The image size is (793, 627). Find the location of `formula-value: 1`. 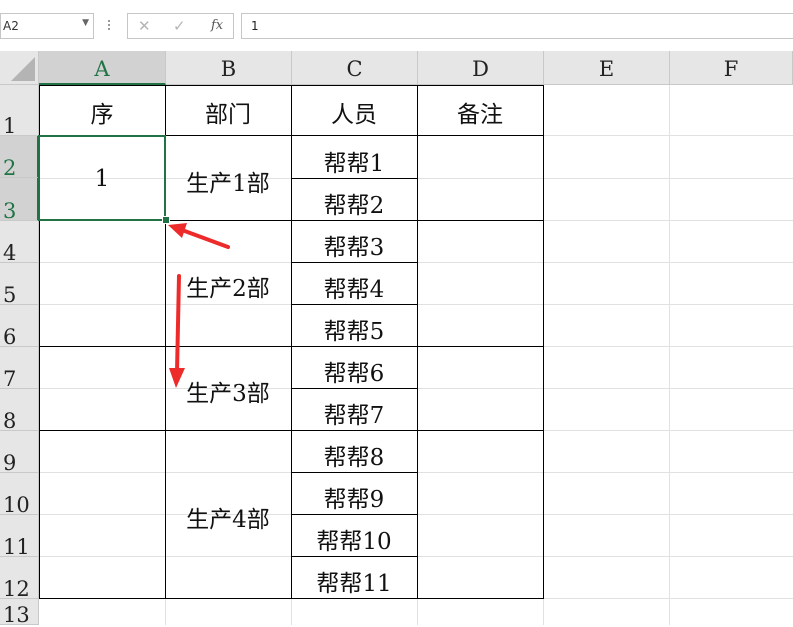

formula-value: 1 is located at coordinates (255, 26).